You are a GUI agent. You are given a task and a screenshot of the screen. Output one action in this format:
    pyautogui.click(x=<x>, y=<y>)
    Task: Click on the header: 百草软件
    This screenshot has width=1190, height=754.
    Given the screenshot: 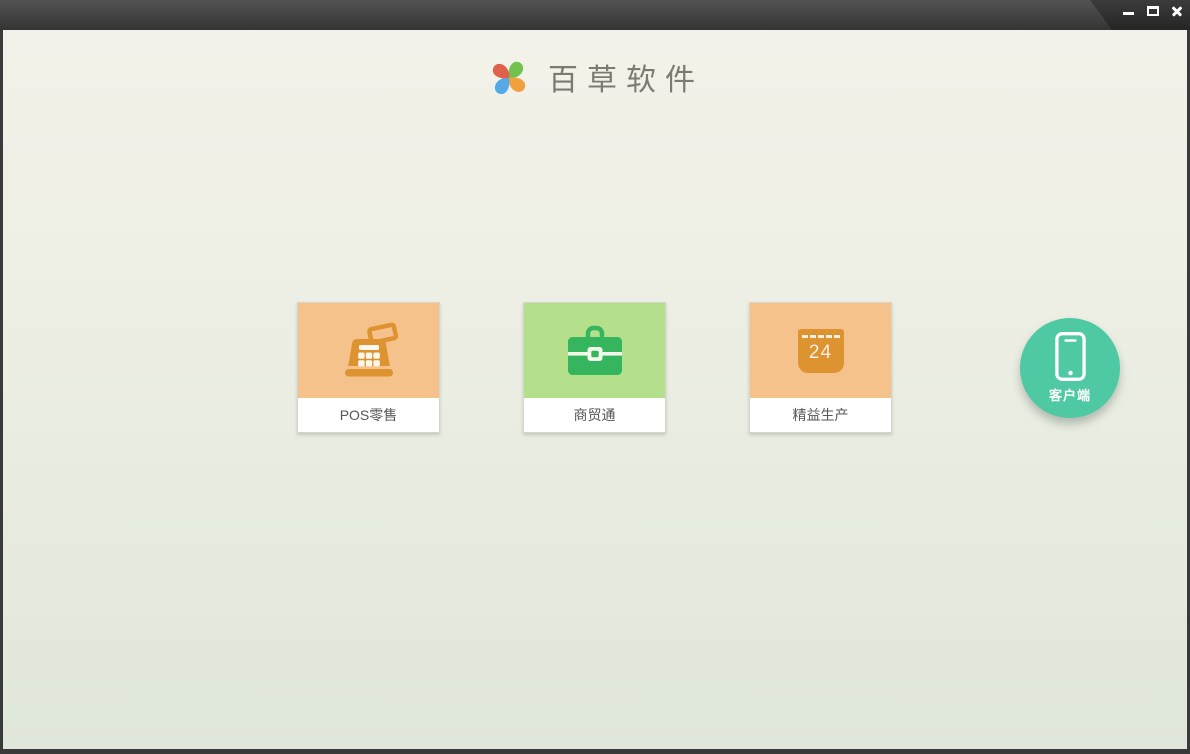 What is the action you would take?
    pyautogui.click(x=595, y=76)
    